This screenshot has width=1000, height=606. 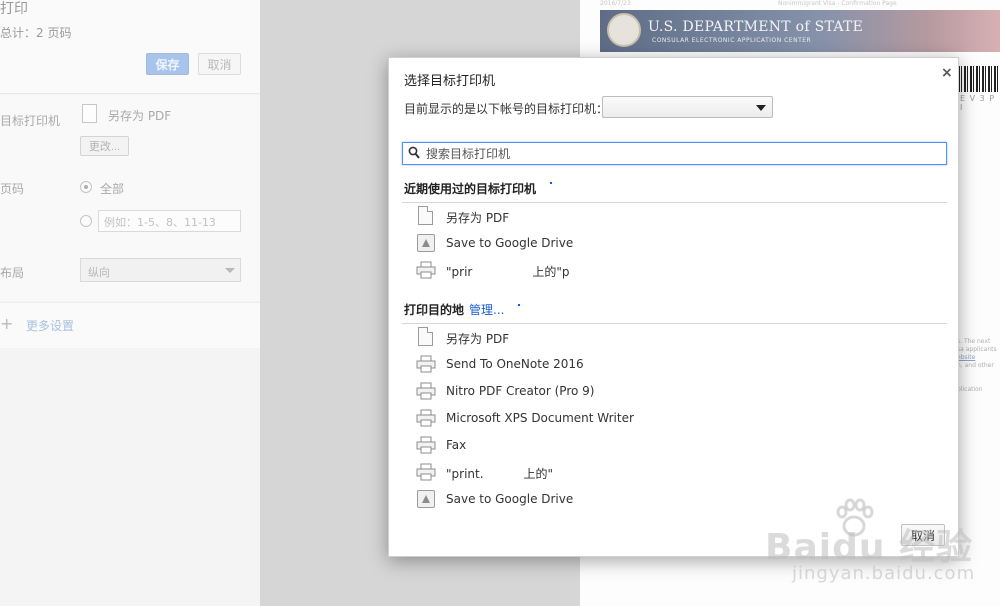 What do you see at coordinates (884, 573) in the screenshot?
I see `watermark-url: jingyan.baidu.com` at bounding box center [884, 573].